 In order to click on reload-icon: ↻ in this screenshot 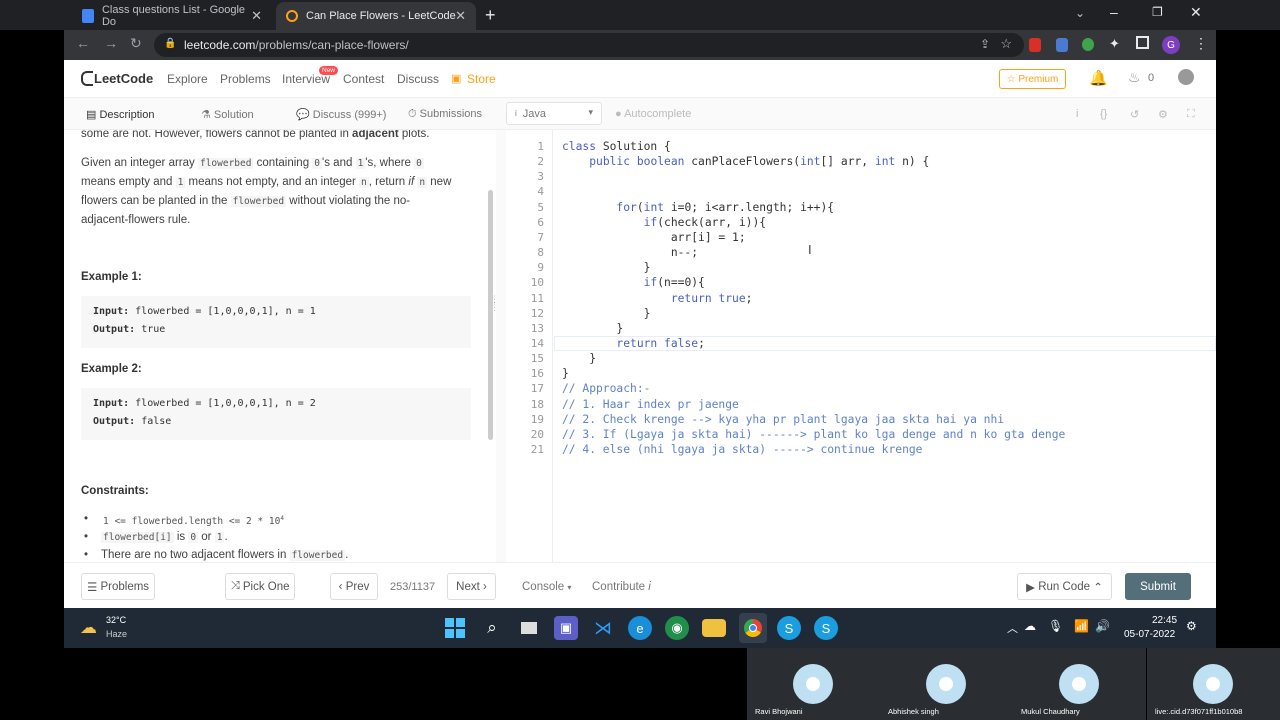, I will do `click(136, 43)`.